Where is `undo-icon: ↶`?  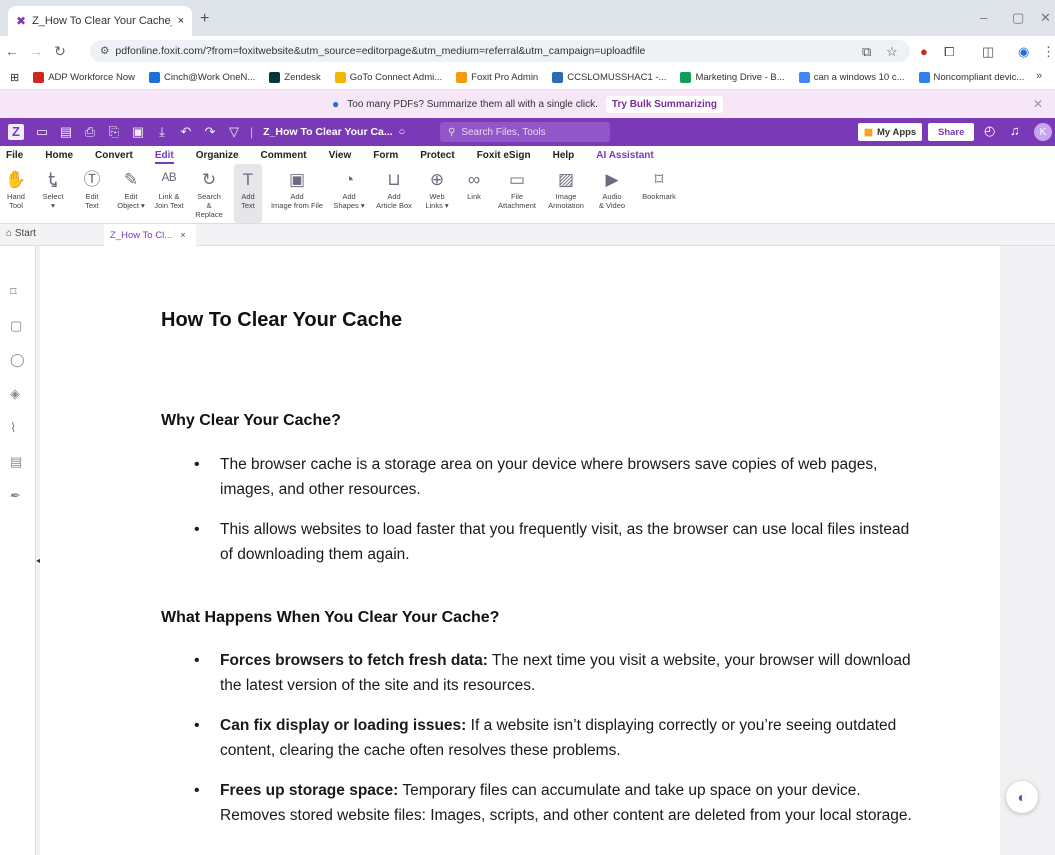
undo-icon: ↶ is located at coordinates (186, 132).